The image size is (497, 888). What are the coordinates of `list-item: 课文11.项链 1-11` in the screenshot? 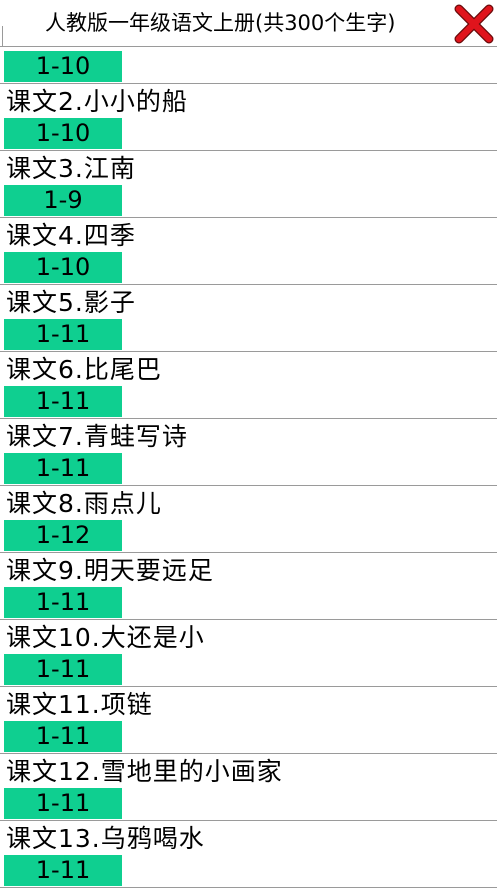 It's located at (248, 720).